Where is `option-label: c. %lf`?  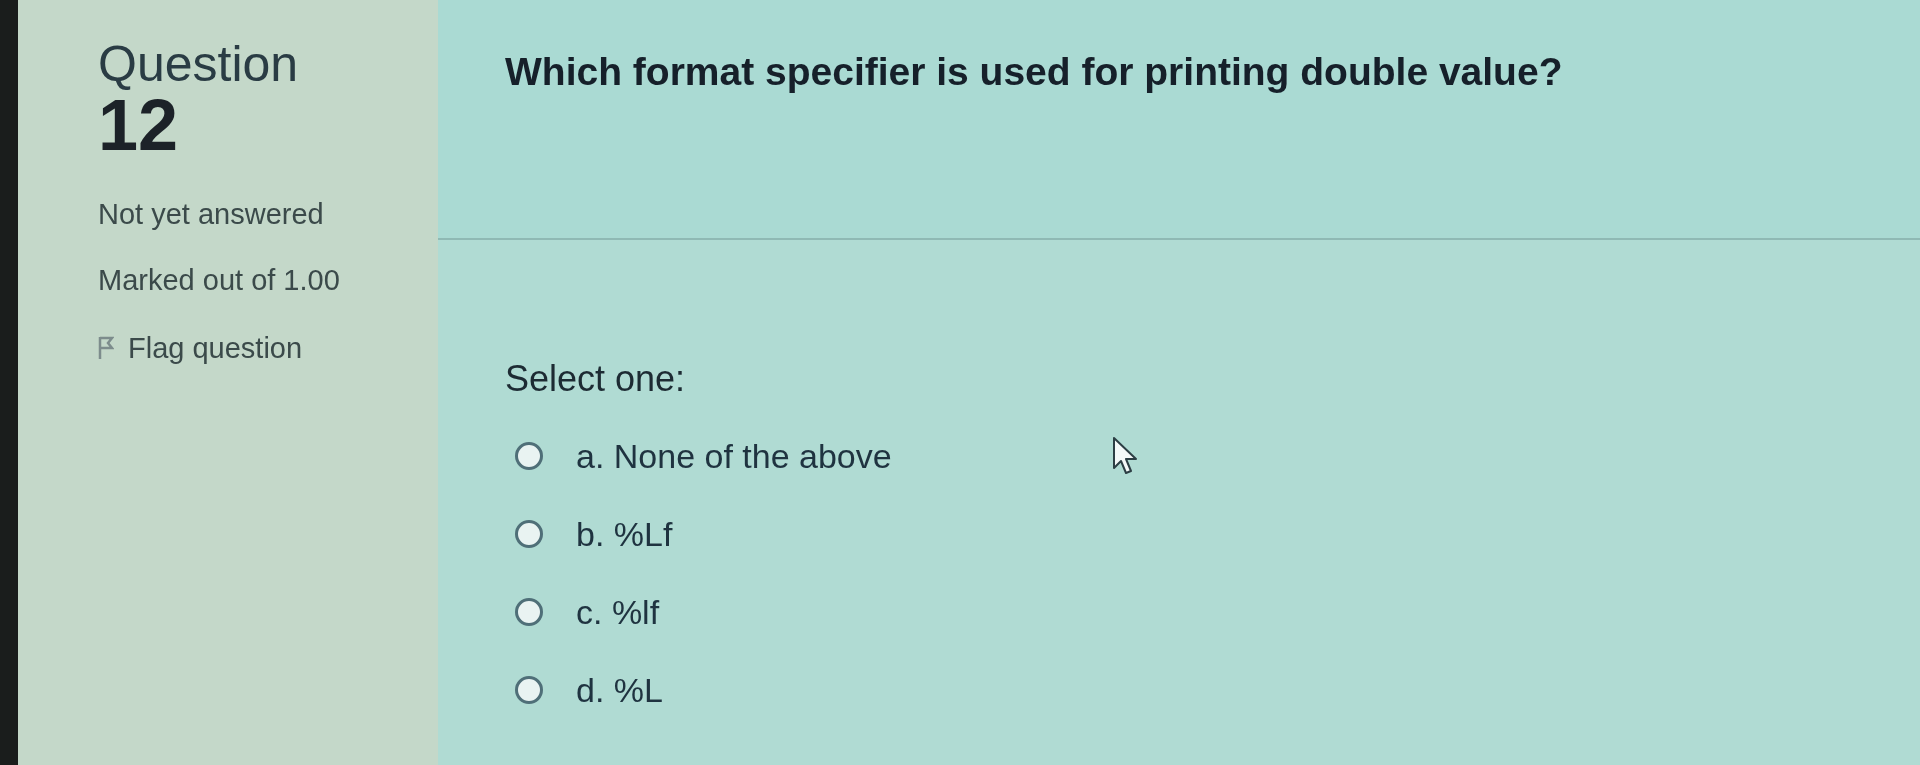
option-label: c. %lf is located at coordinates (618, 612).